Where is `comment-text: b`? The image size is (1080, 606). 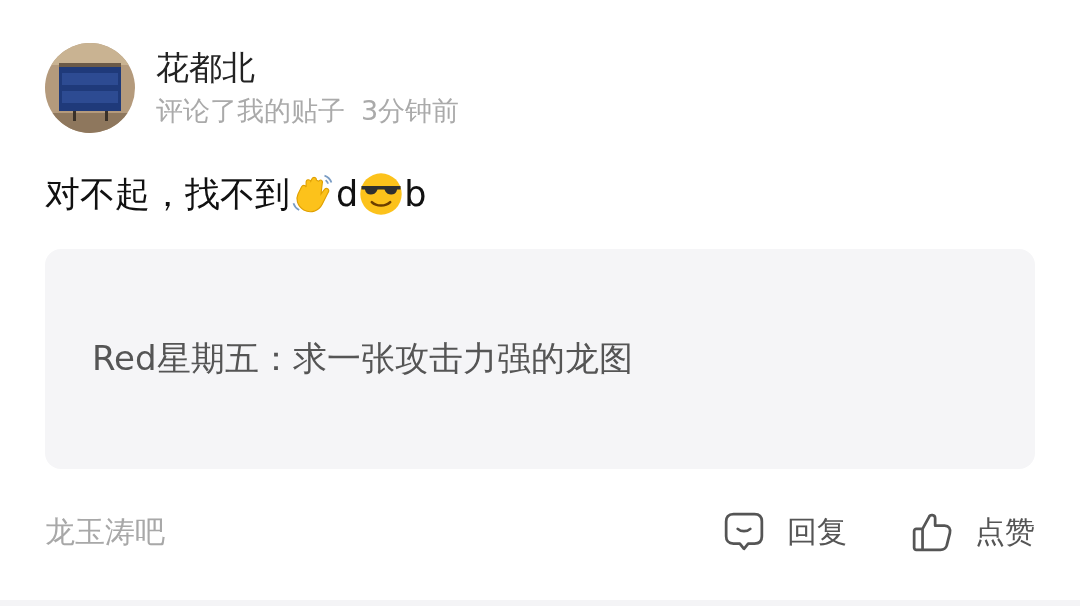 comment-text: b is located at coordinates (415, 194).